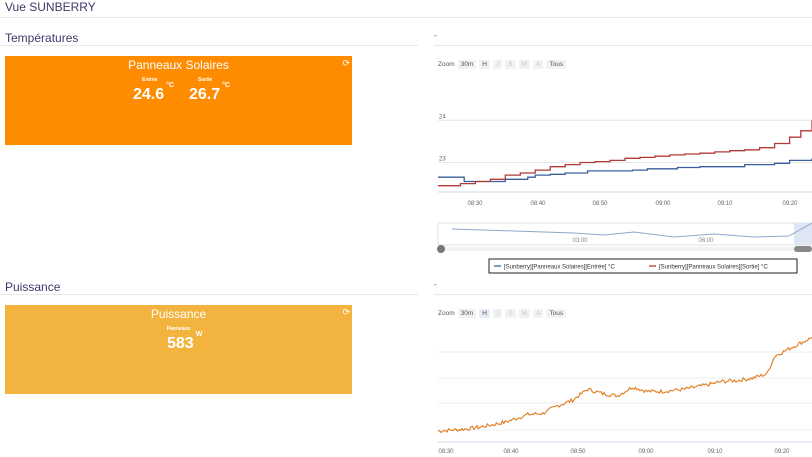 This screenshot has height=457, width=812. What do you see at coordinates (406, 17) in the screenshot?
I see `header-divider` at bounding box center [406, 17].